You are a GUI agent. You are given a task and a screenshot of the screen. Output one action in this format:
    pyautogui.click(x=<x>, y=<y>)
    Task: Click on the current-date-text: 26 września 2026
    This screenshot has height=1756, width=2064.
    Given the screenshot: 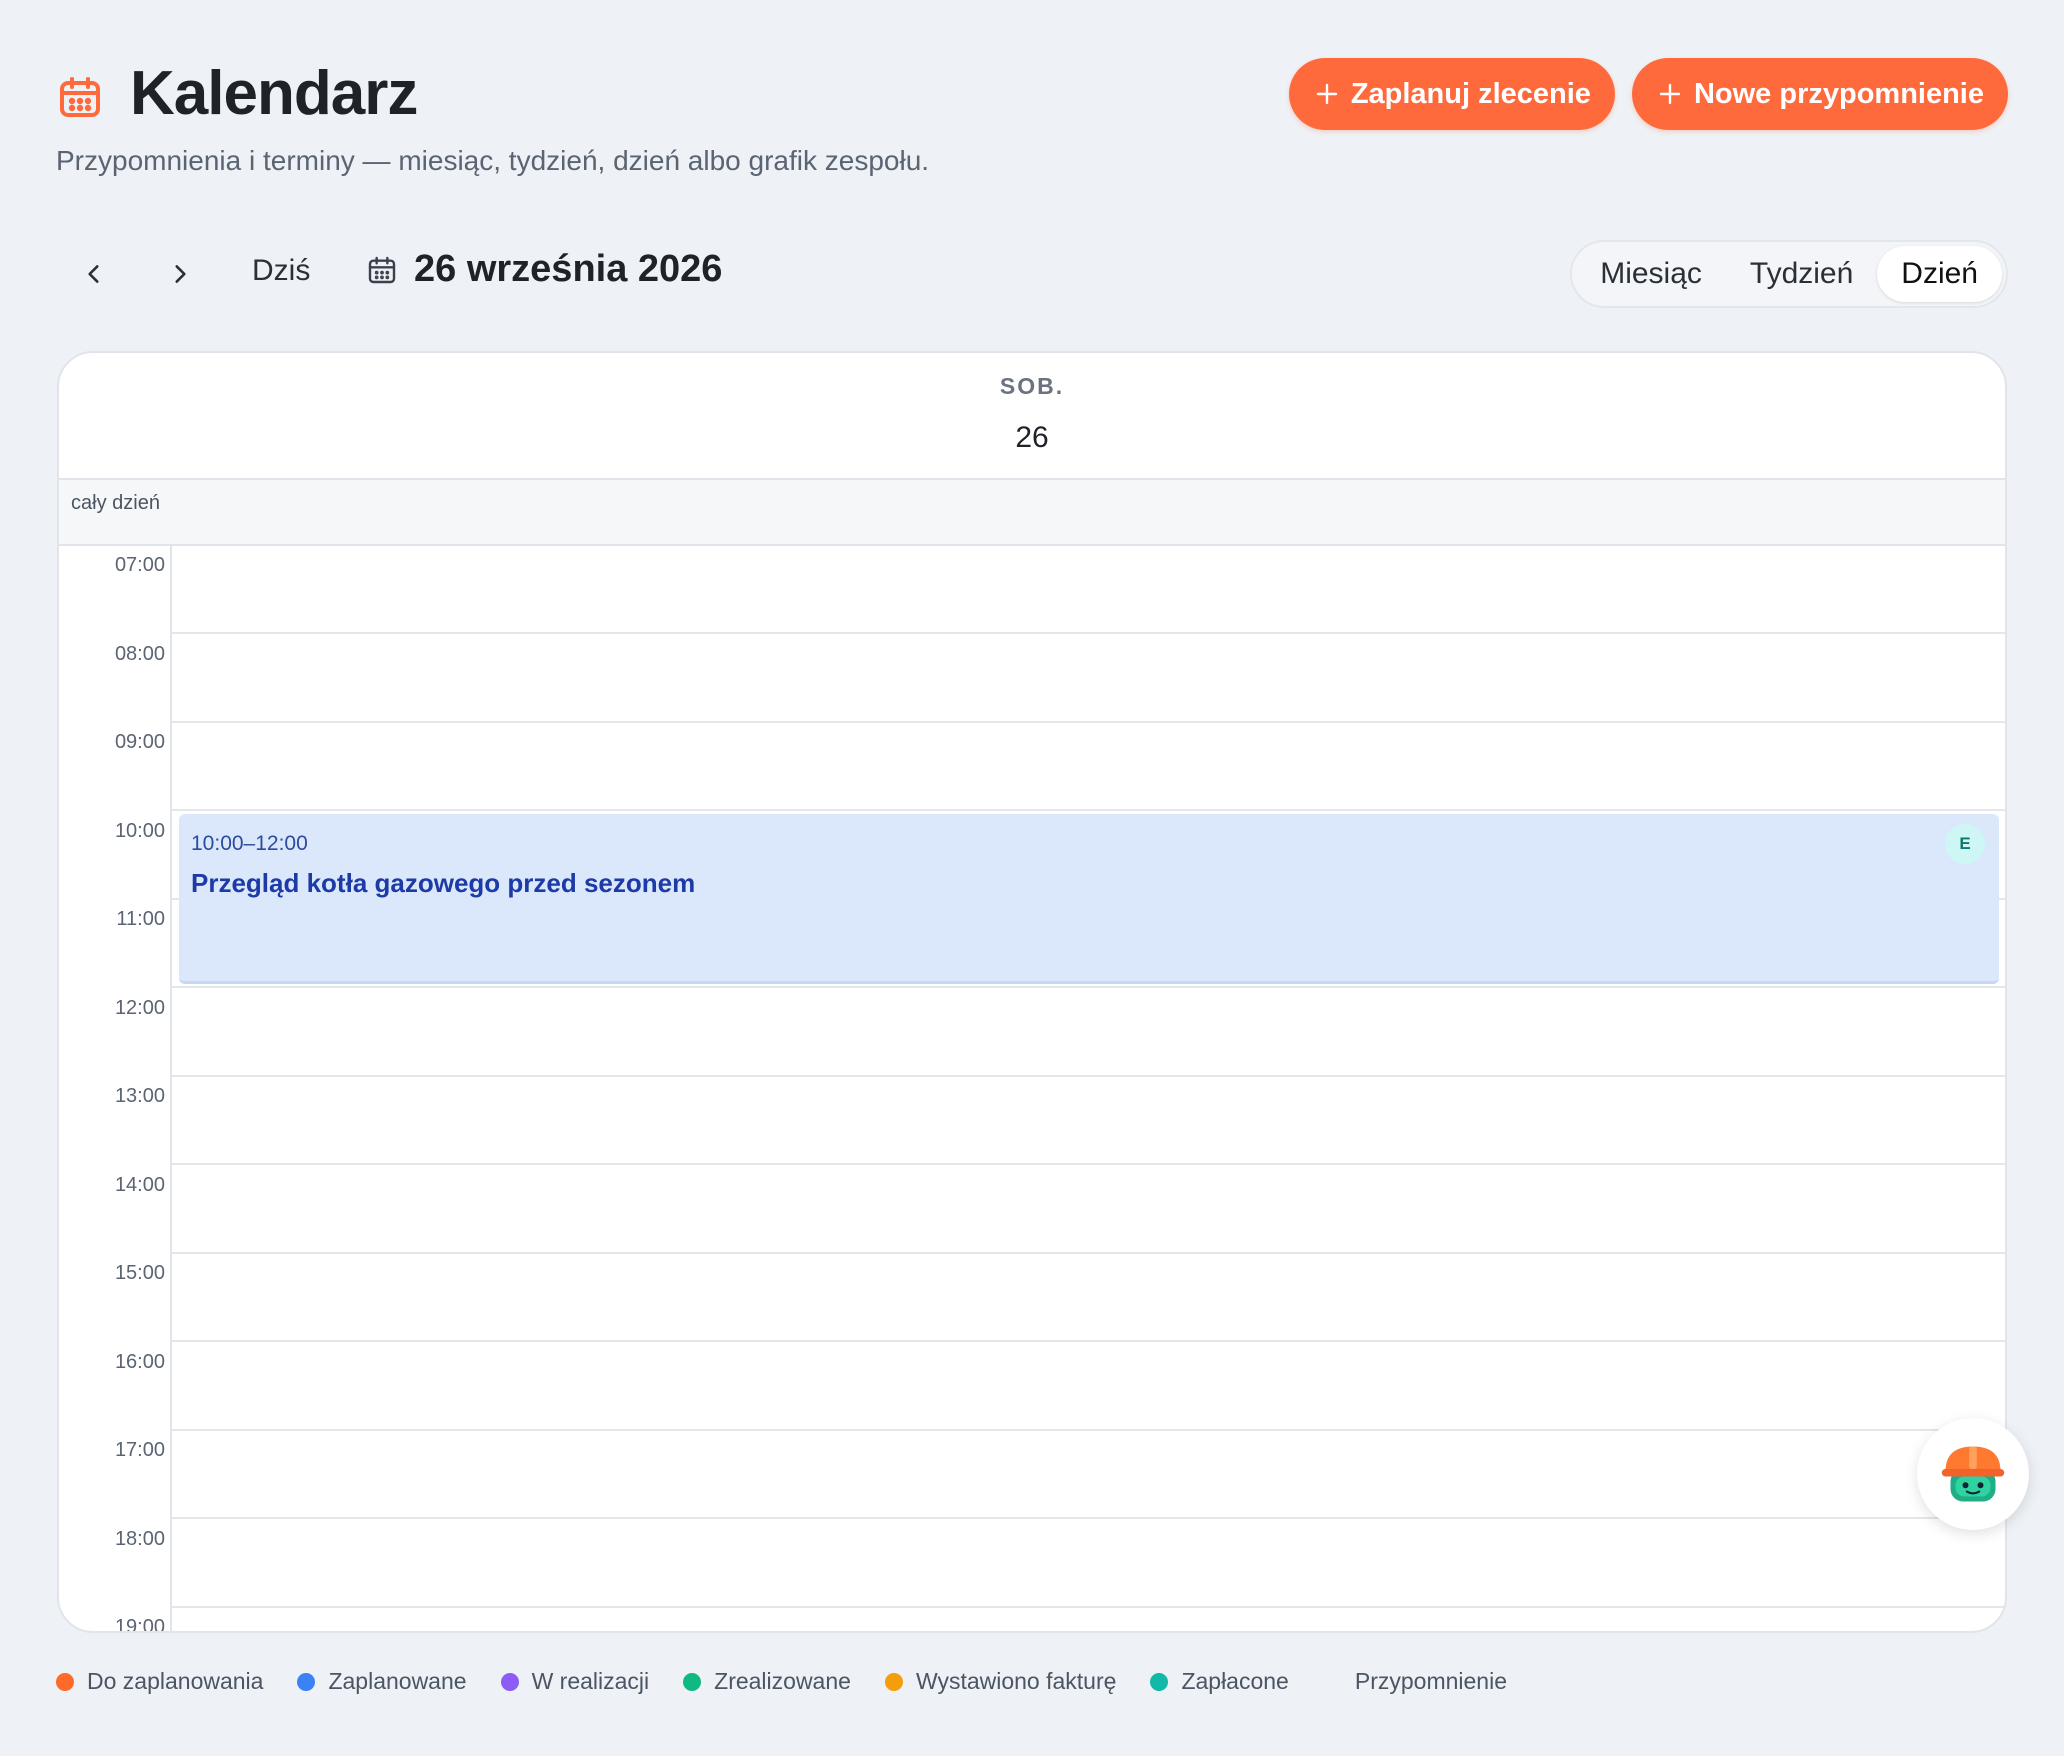 What is the action you would take?
    pyautogui.click(x=568, y=269)
    